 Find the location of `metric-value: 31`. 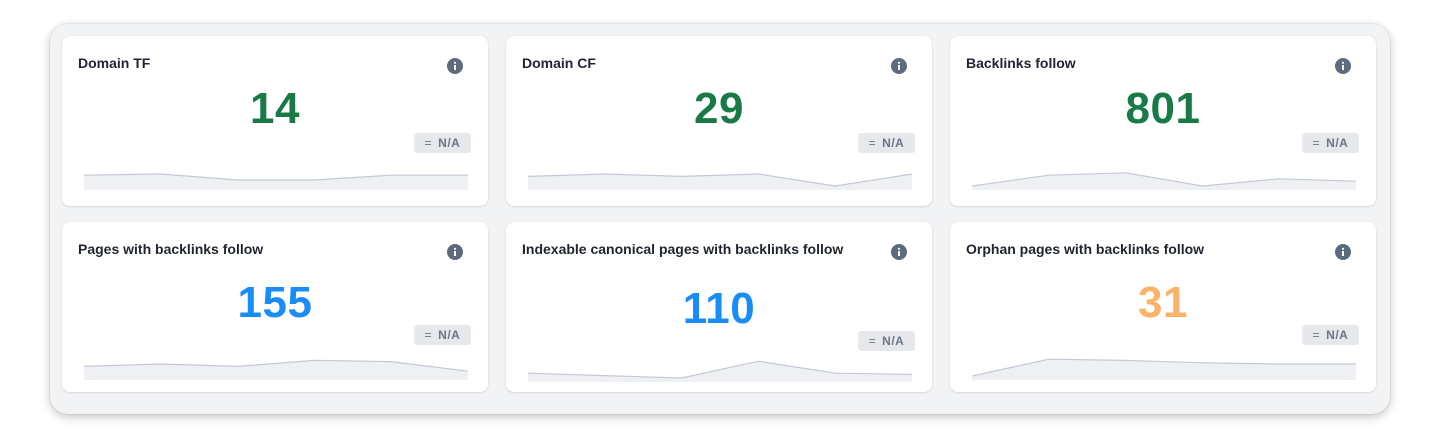

metric-value: 31 is located at coordinates (1163, 302).